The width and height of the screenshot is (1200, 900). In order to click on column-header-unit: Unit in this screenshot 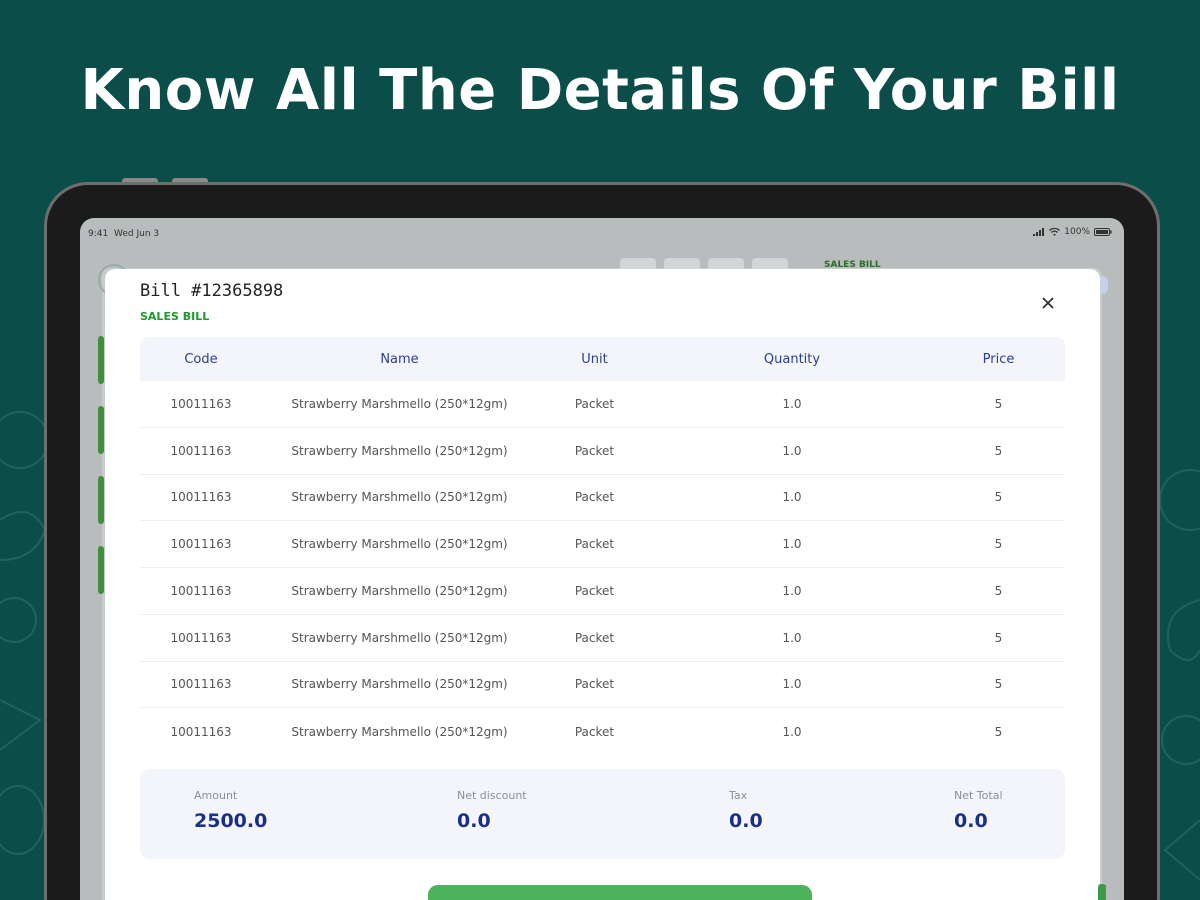, I will do `click(594, 359)`.